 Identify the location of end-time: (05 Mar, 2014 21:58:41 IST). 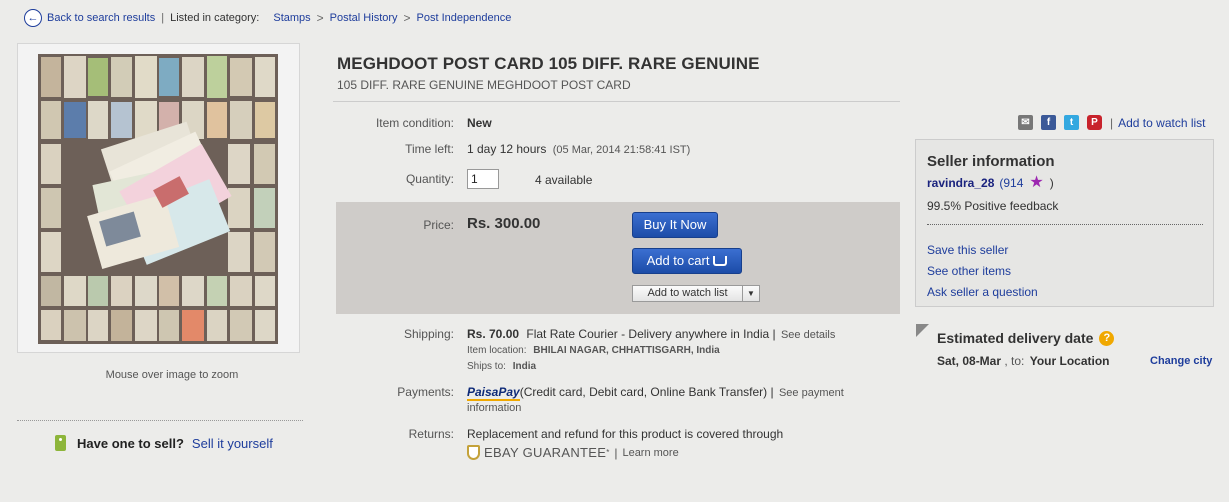
(621, 150).